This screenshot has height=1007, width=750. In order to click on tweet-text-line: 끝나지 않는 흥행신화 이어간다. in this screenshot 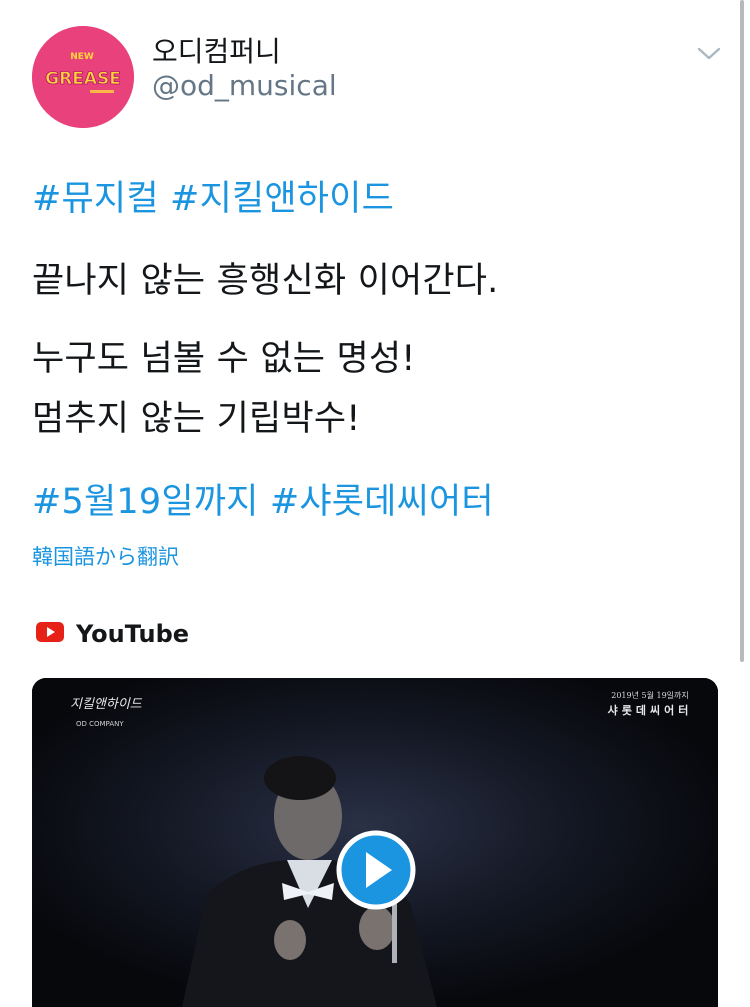, I will do `click(265, 281)`.